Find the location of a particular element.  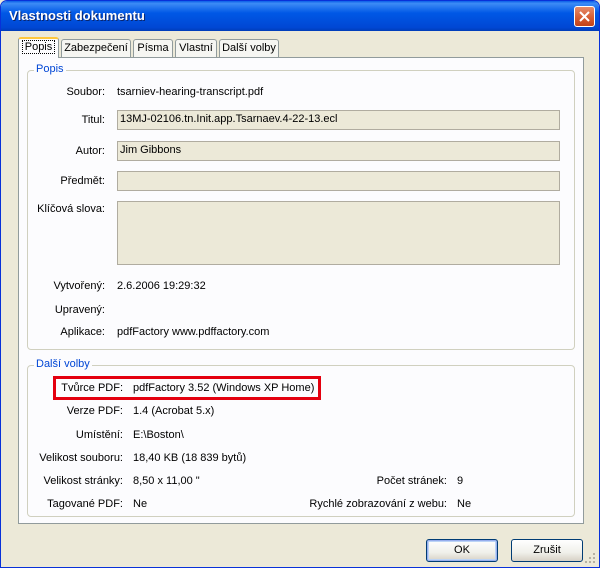

tab-label: Další volby is located at coordinates (249, 48).